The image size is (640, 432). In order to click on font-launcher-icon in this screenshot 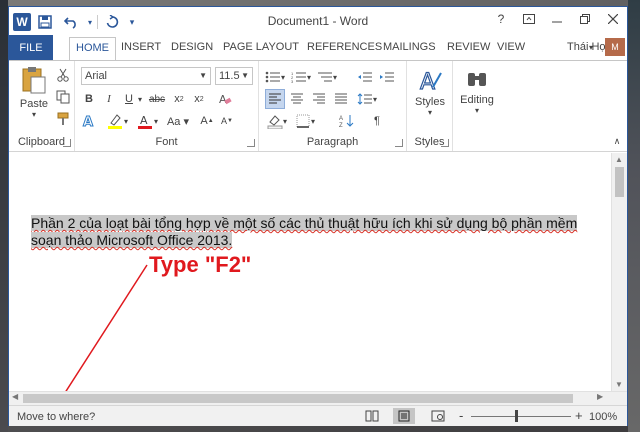, I will do `click(251, 143)`.